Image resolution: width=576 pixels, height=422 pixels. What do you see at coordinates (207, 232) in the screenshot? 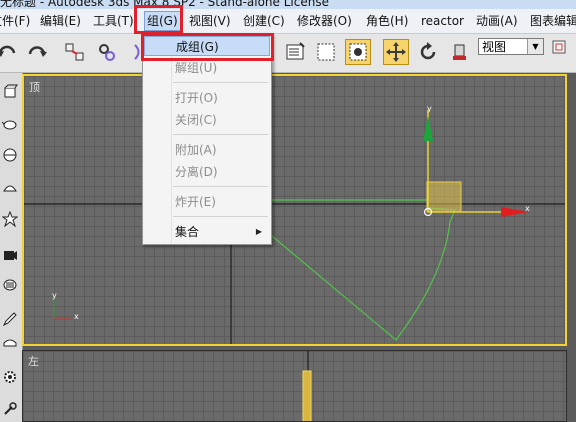
I see `menu-item-assembly: 集合 ▶` at bounding box center [207, 232].